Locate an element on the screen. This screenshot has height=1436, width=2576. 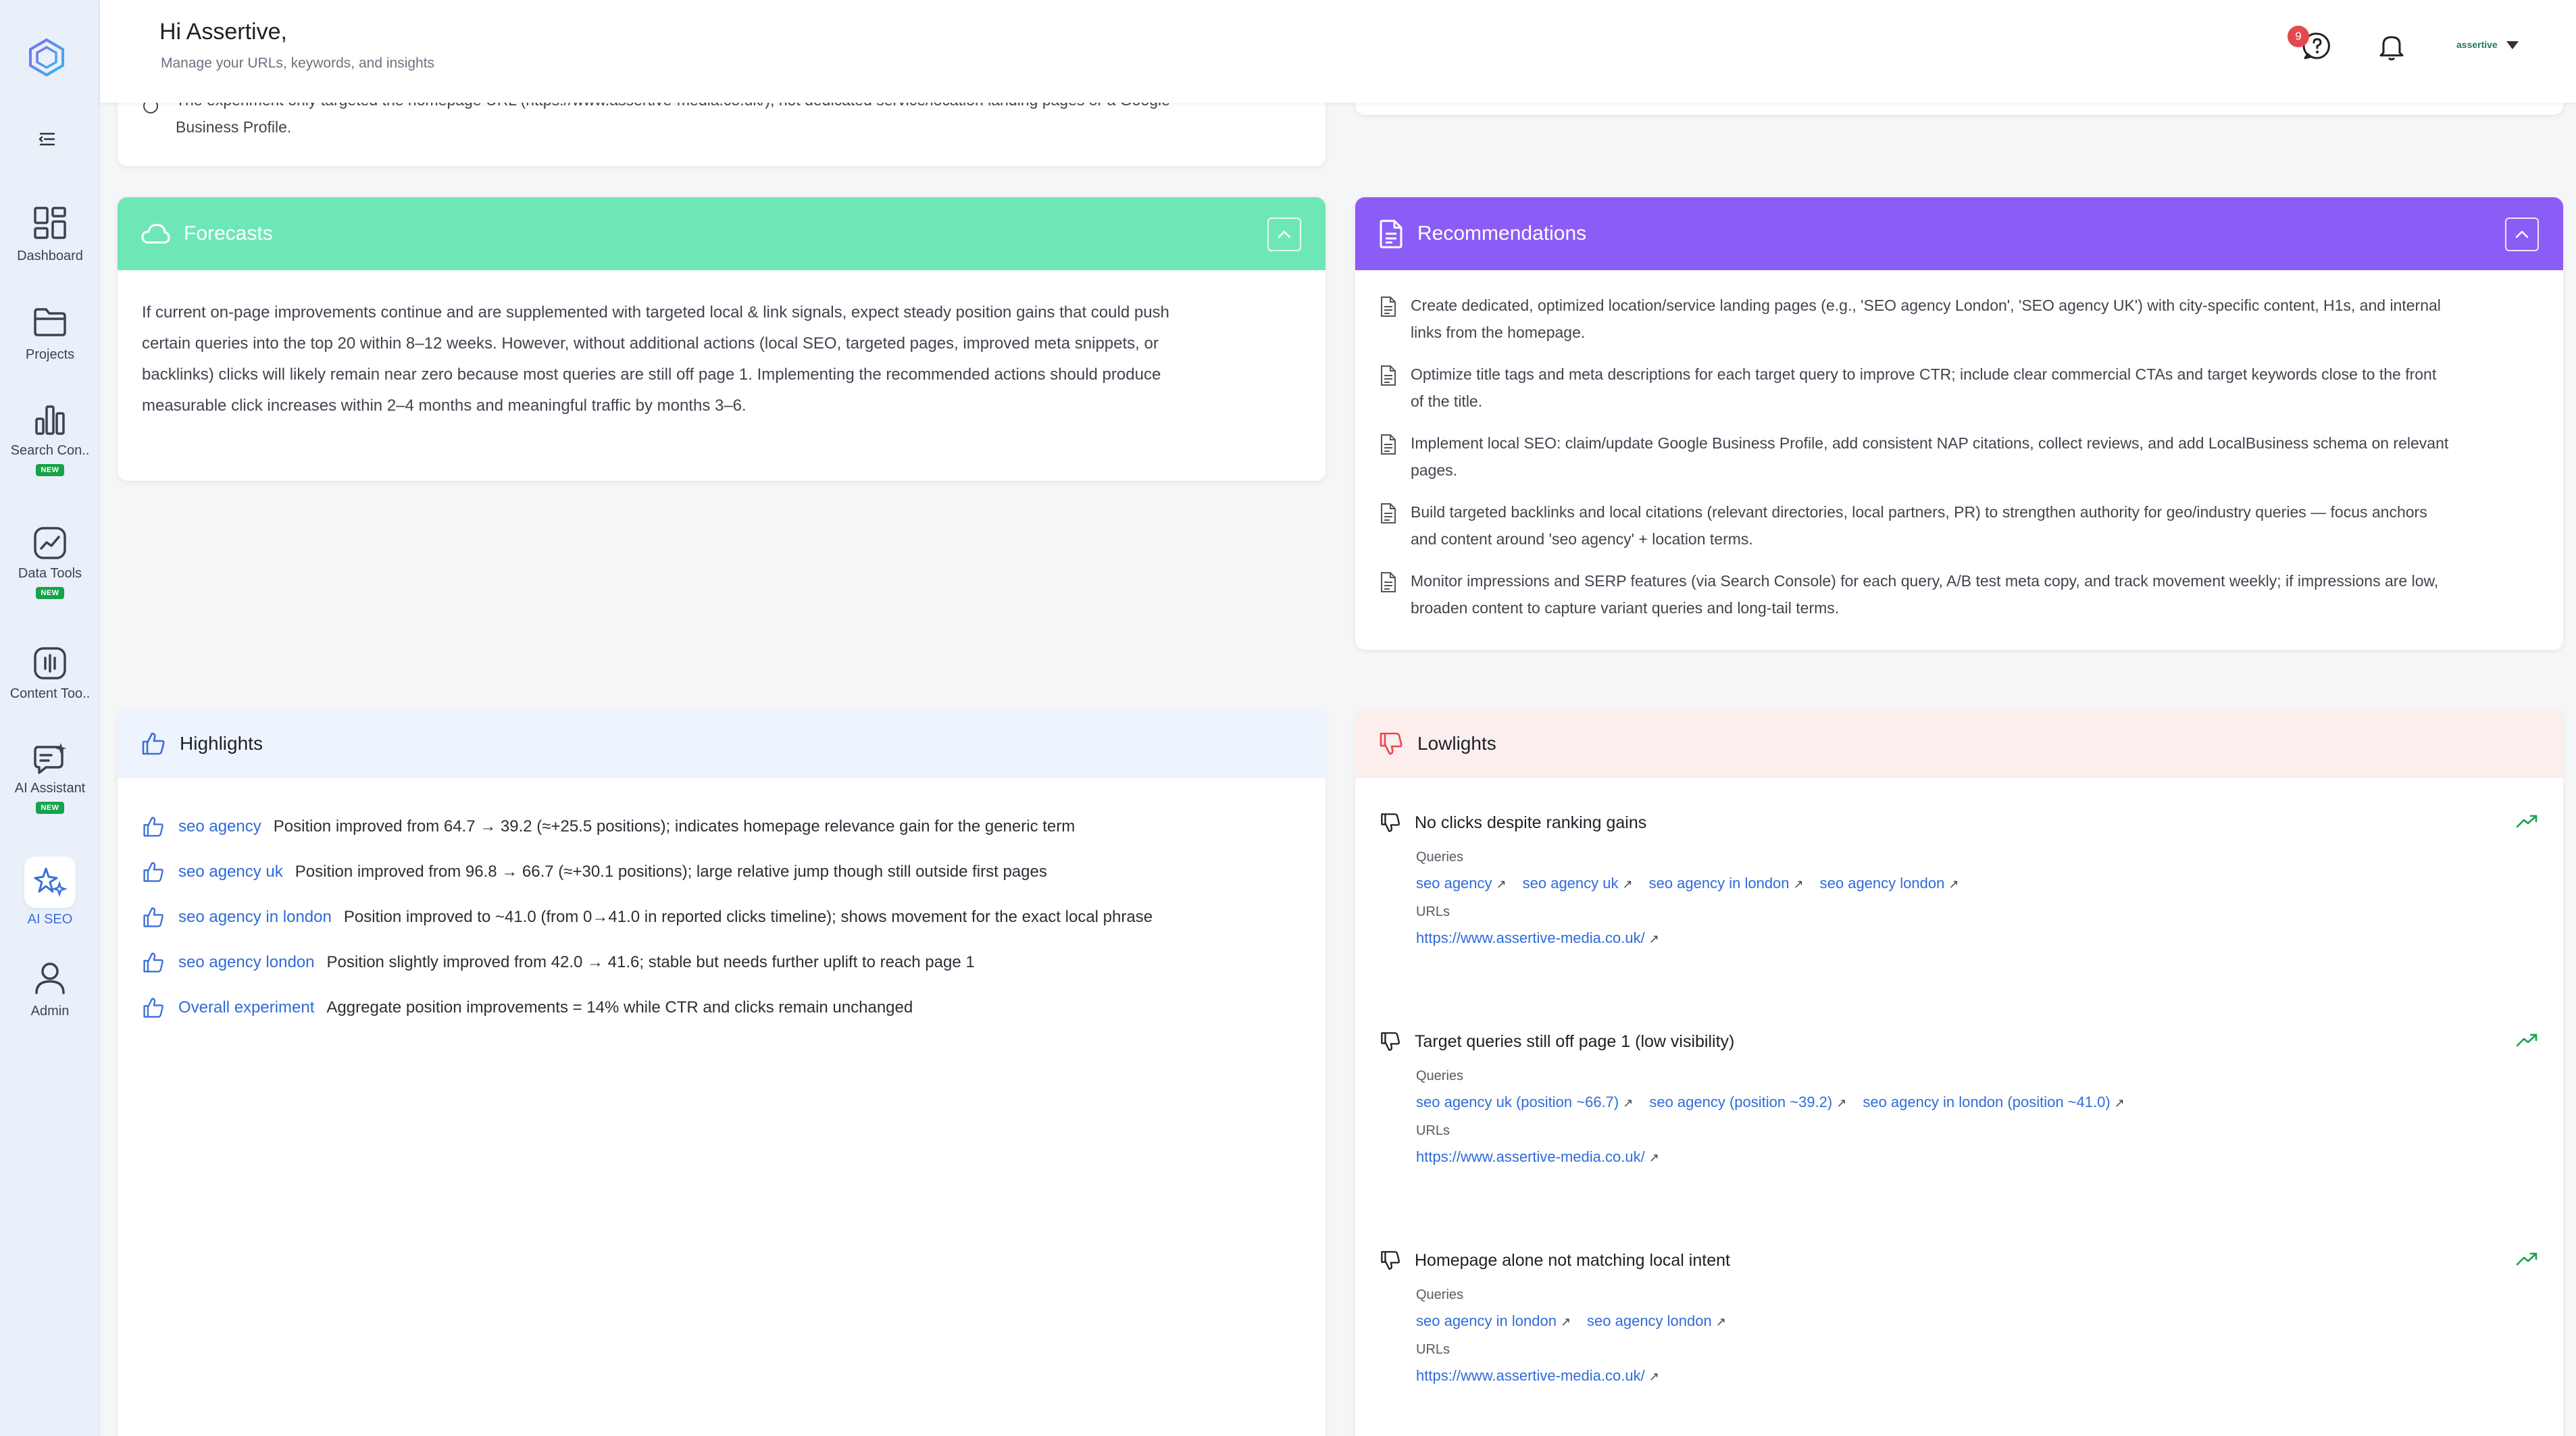
sparkle-stars-icon is located at coordinates (51, 882).